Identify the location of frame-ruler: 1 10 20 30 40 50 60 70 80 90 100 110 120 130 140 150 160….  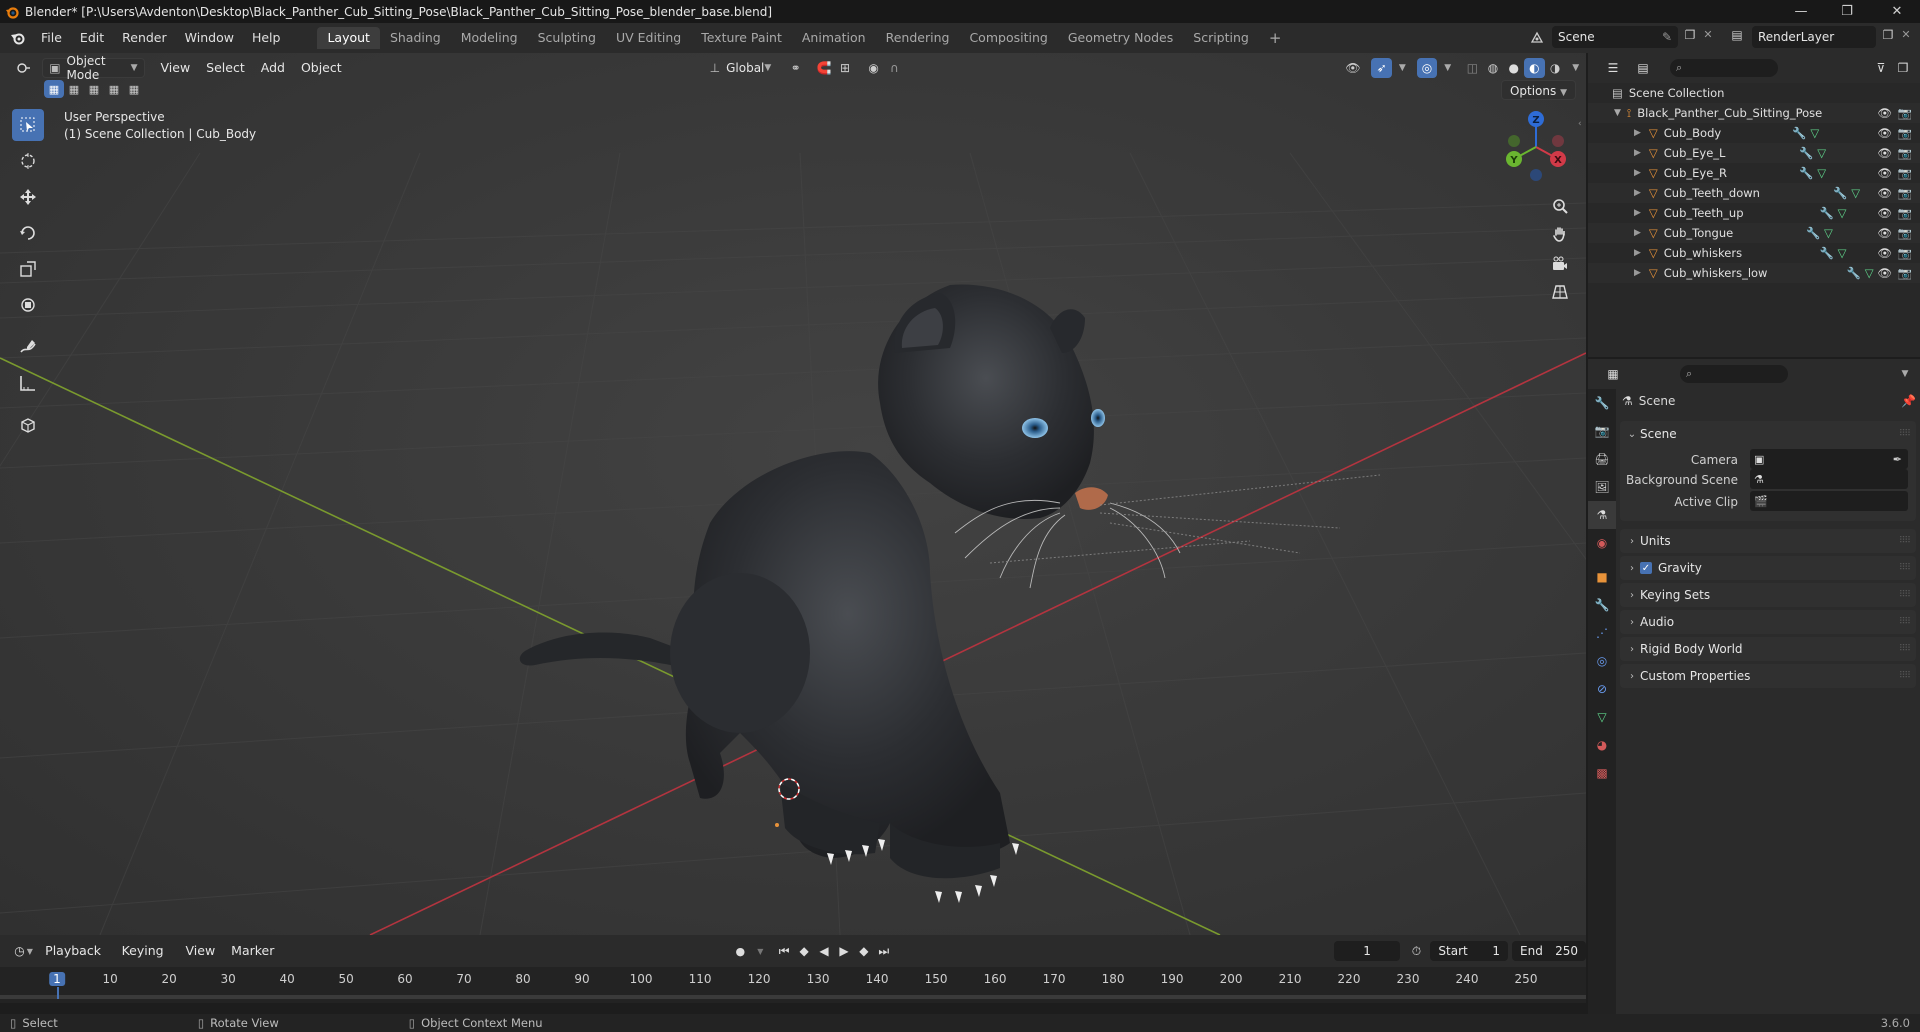
(793, 985).